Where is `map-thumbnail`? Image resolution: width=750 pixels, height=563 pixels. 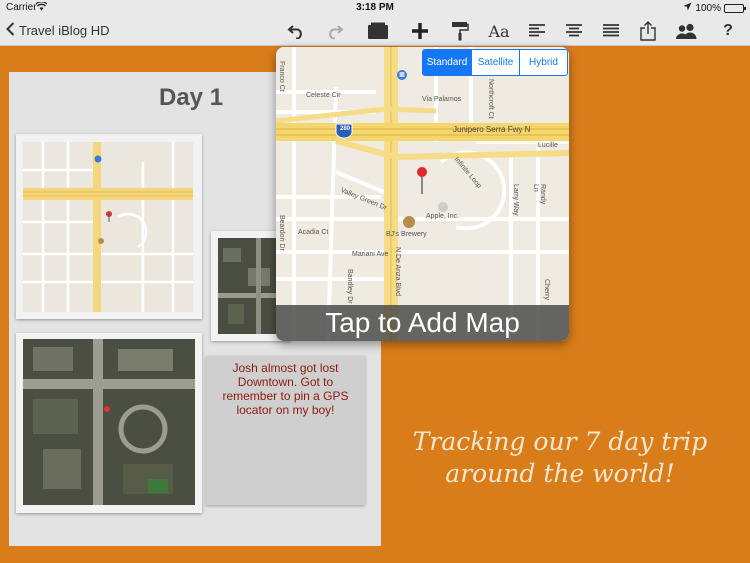 map-thumbnail is located at coordinates (108, 227).